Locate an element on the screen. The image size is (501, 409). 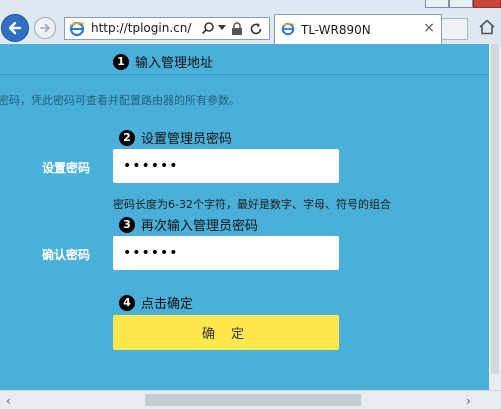
step-number-badge: 1 is located at coordinates (121, 61).